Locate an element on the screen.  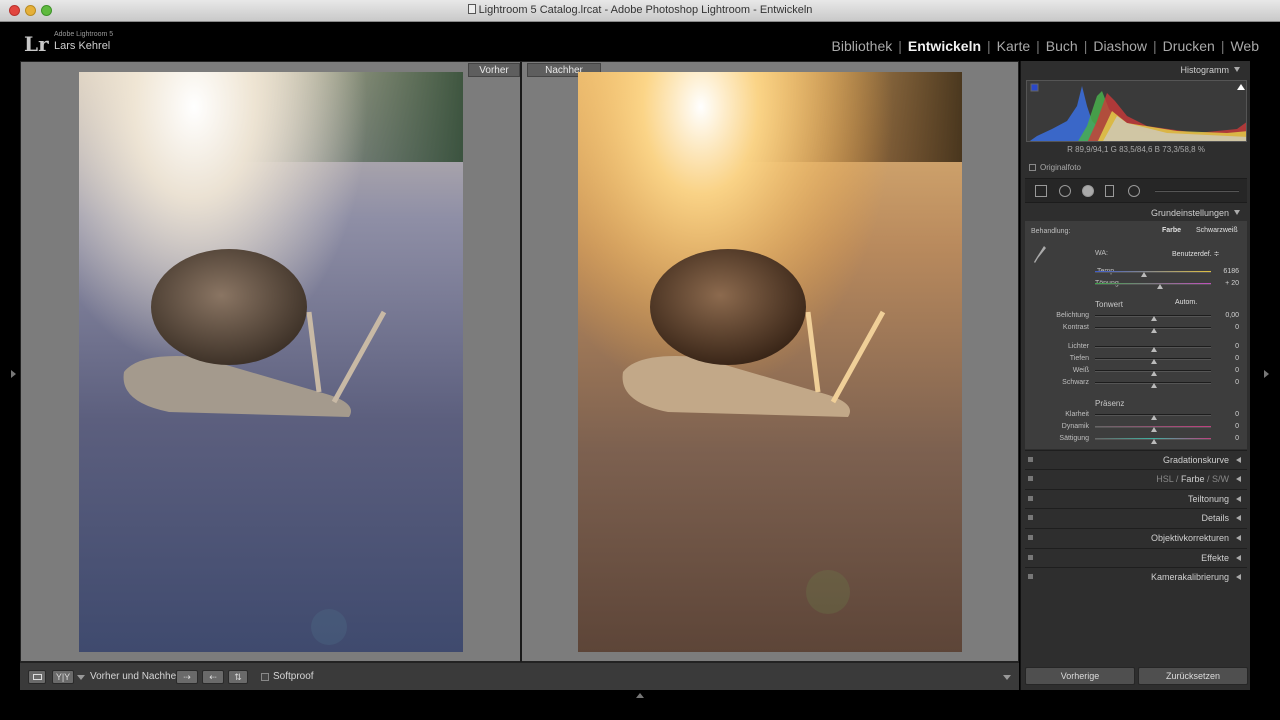
graduated-filter-icon is located at coordinates (1109, 191).